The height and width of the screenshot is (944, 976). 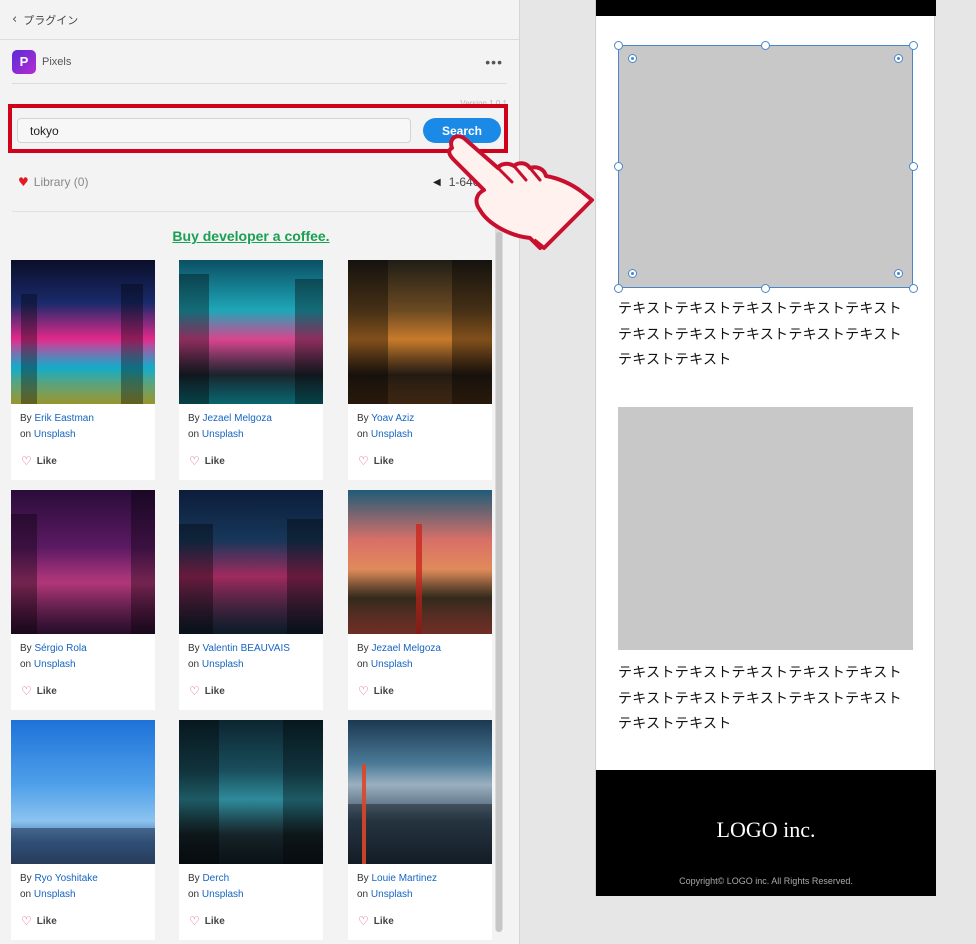 What do you see at coordinates (51, 20) in the screenshot?
I see `breadcrumb: プラグイン` at bounding box center [51, 20].